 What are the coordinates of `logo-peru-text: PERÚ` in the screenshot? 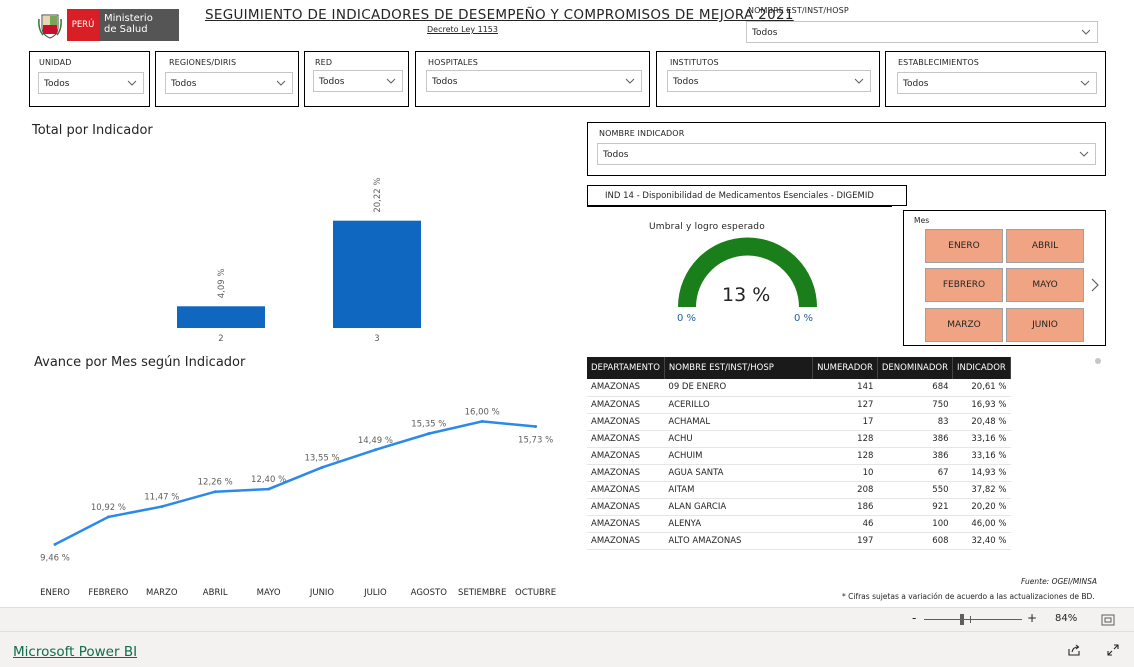 It's located at (83, 25).